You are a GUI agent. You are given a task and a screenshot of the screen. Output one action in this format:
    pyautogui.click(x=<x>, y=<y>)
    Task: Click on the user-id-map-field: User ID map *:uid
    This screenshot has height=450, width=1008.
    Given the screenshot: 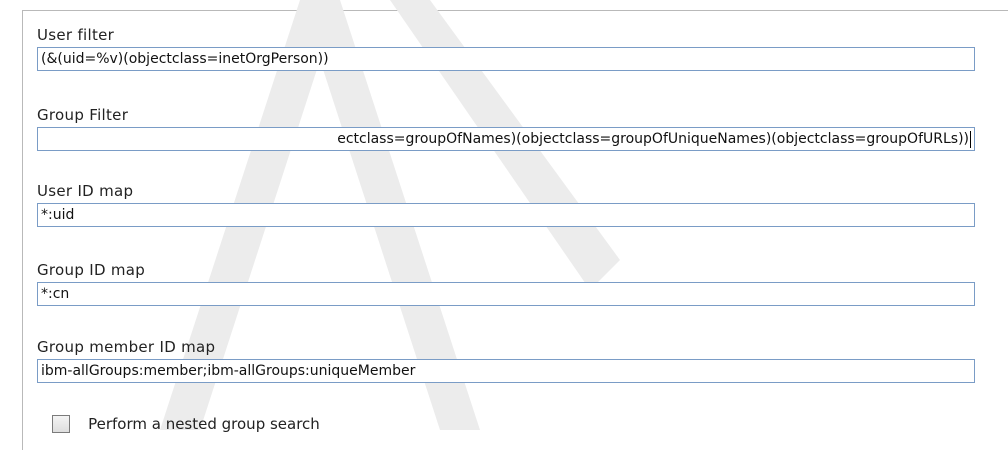 What is the action you would take?
    pyautogui.click(x=506, y=204)
    